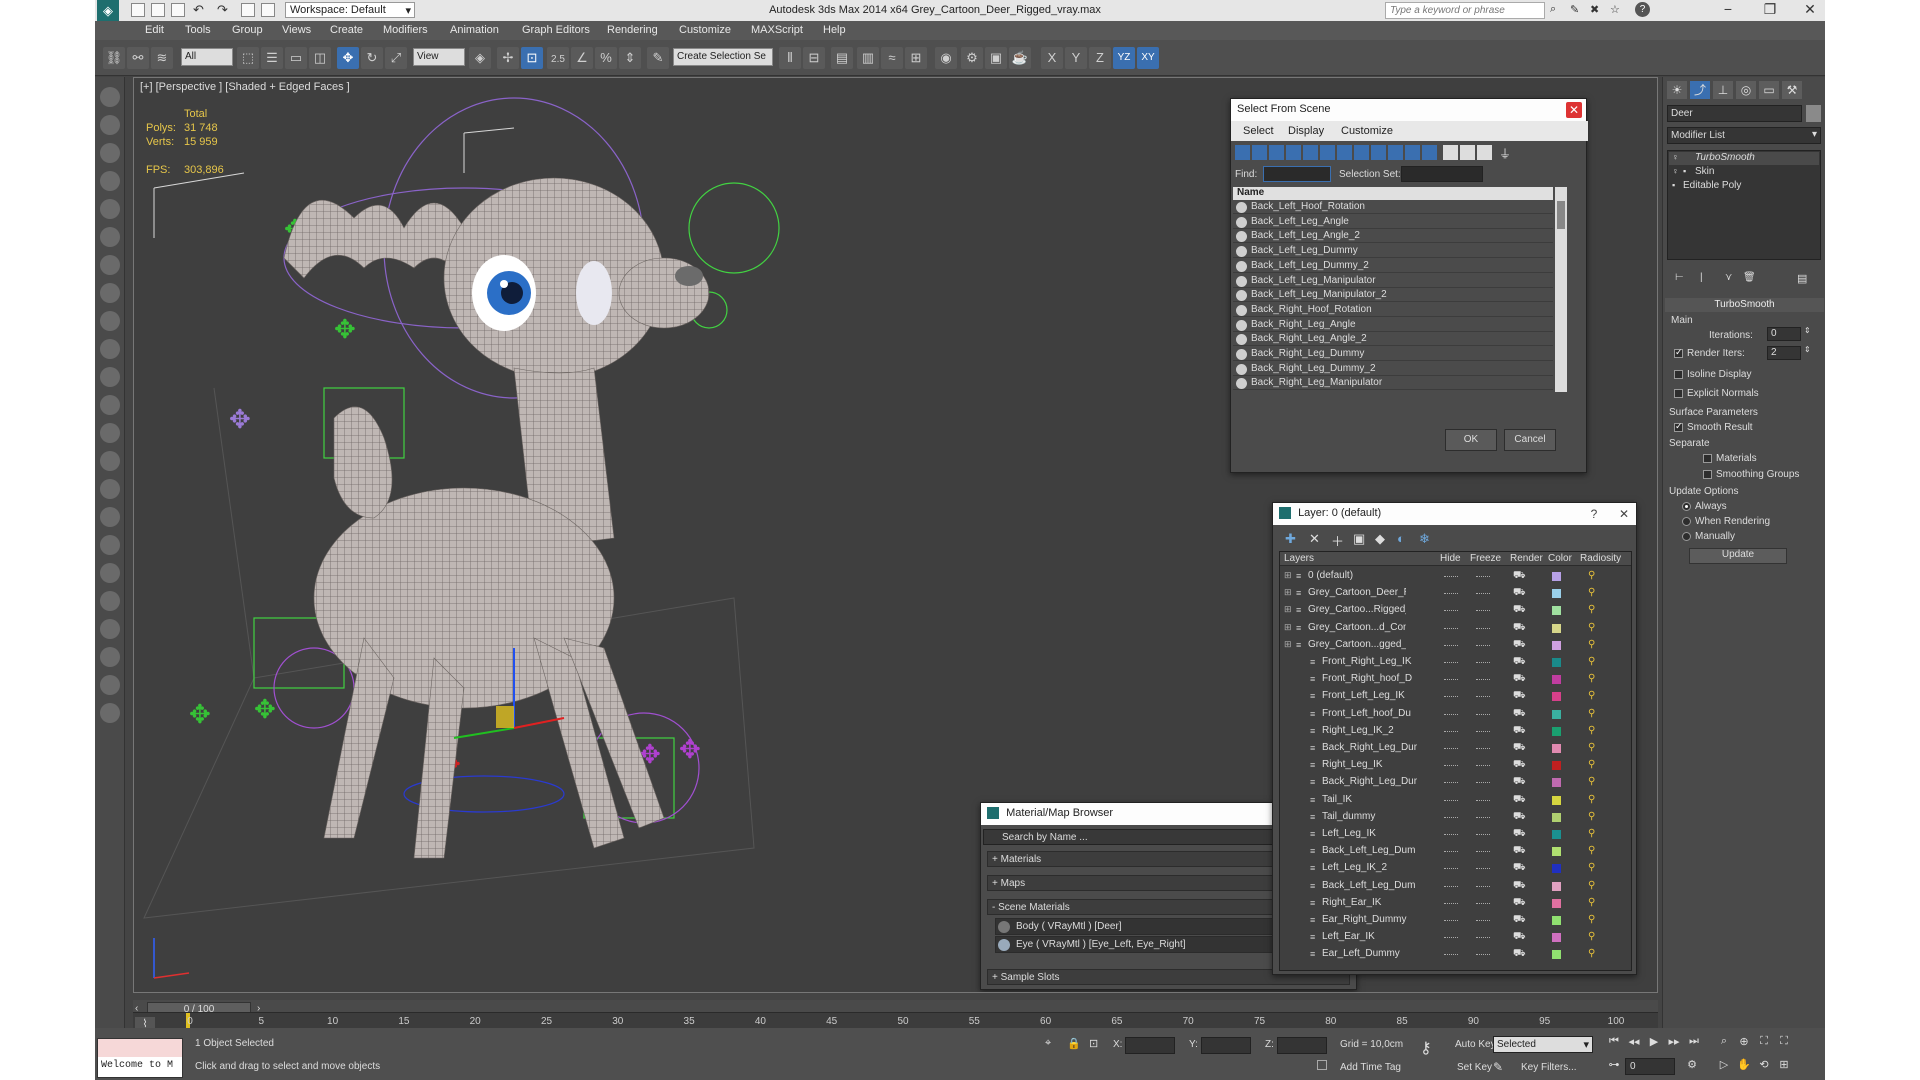  What do you see at coordinates (1124, 58) in the screenshot?
I see `axis-yz-button: YZ` at bounding box center [1124, 58].